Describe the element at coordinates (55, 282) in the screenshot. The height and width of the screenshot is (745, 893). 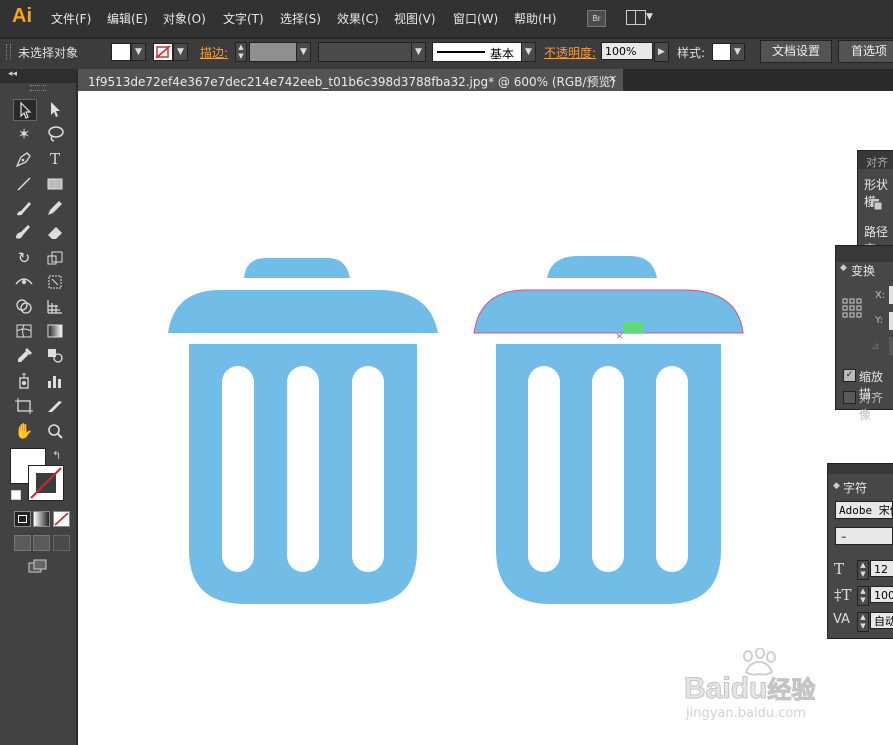
I see `free-transform-tool-icon` at that location.